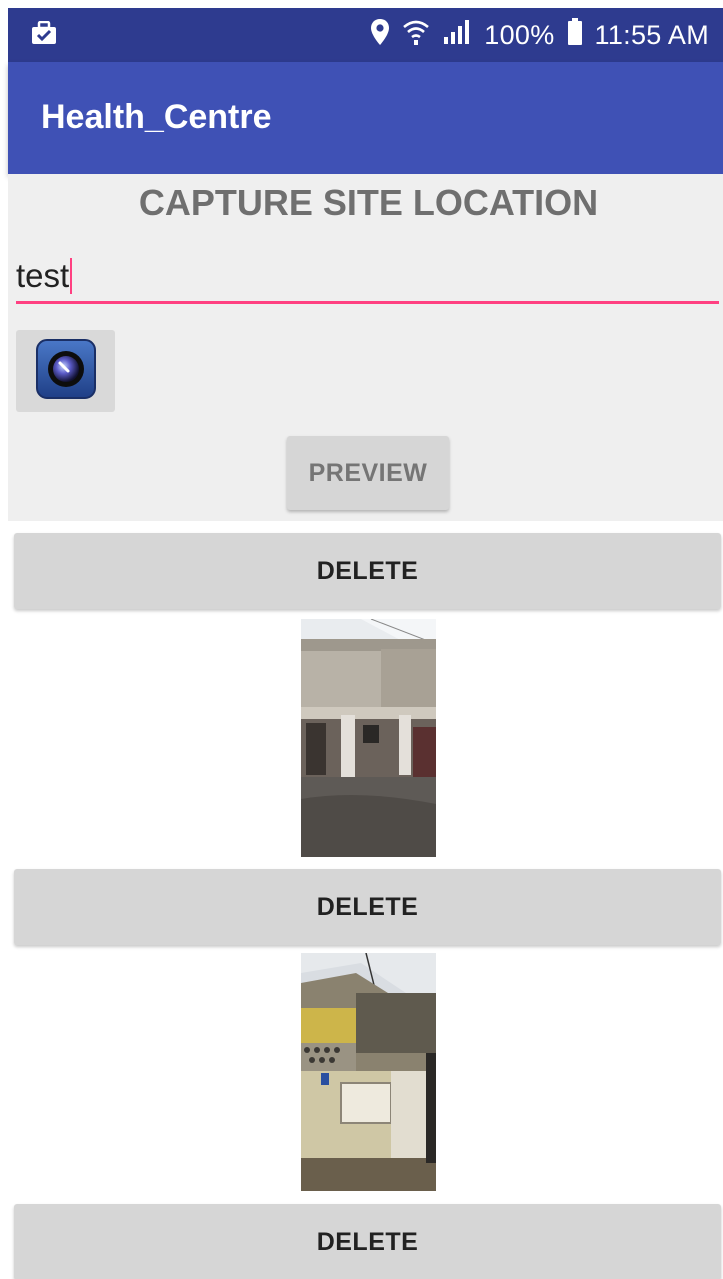 The width and height of the screenshot is (723, 1279). I want to click on wifi-icon, so click(416, 35).